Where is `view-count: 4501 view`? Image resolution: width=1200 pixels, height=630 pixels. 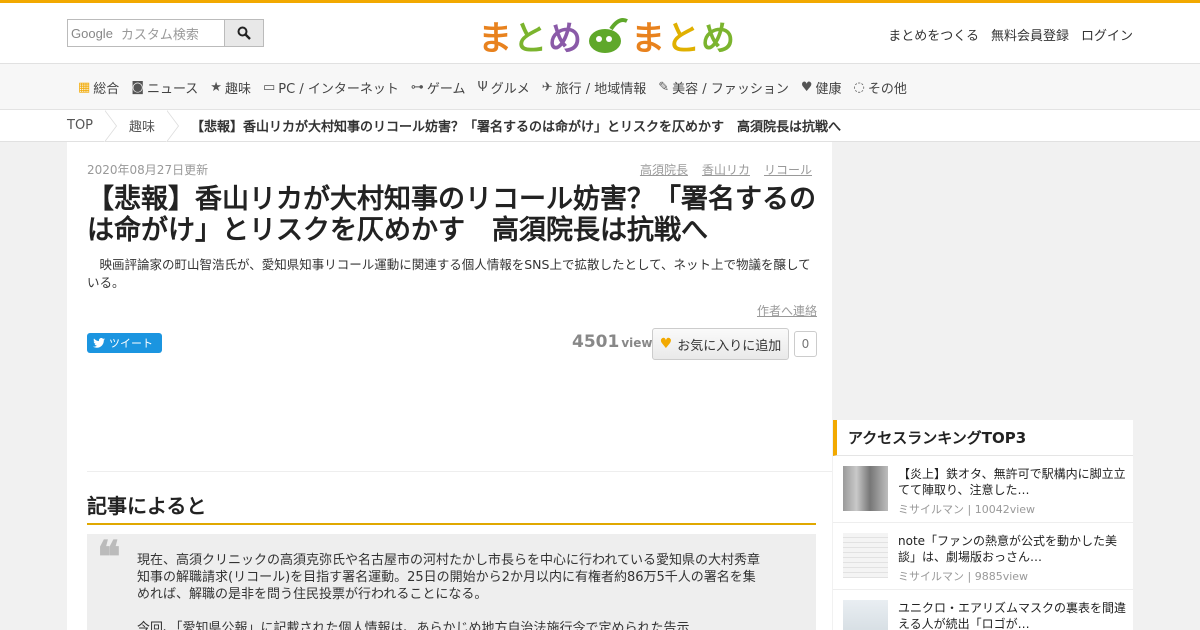 view-count: 4501 view is located at coordinates (612, 342).